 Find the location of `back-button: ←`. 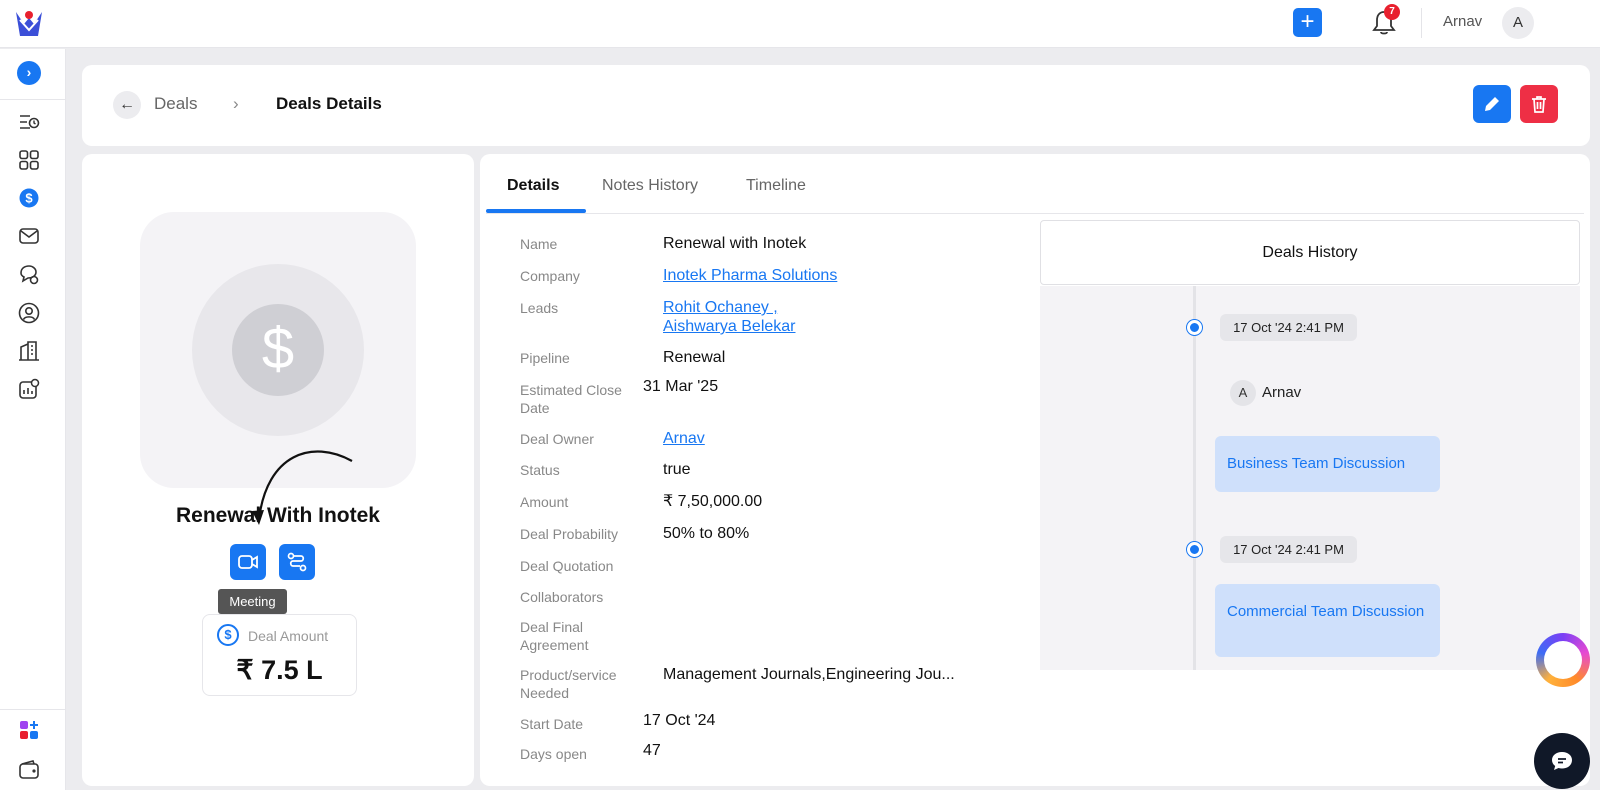

back-button: ← is located at coordinates (127, 105).